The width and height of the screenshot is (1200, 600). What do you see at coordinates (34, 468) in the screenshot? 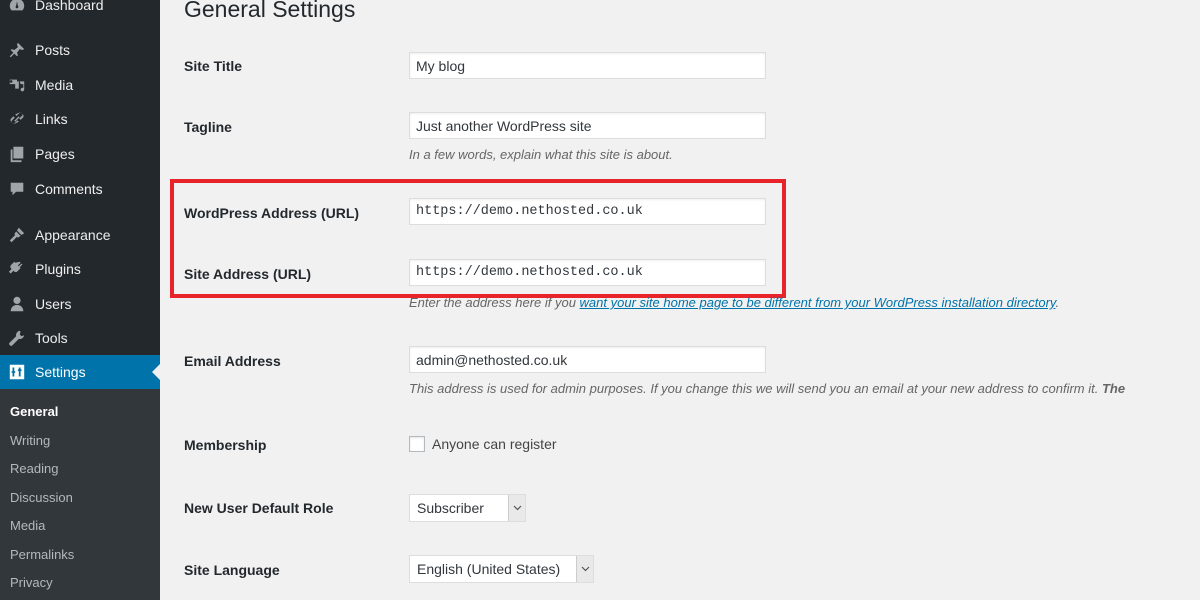
I see `submenu-item-reading: Reading` at bounding box center [34, 468].